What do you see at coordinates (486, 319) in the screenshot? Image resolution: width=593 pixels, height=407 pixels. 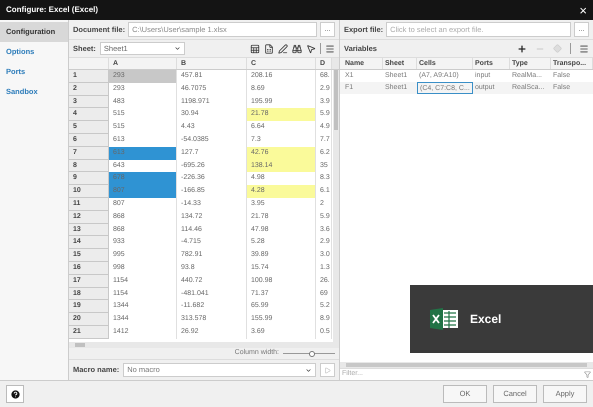 I see `toast-text: Excel` at bounding box center [486, 319].